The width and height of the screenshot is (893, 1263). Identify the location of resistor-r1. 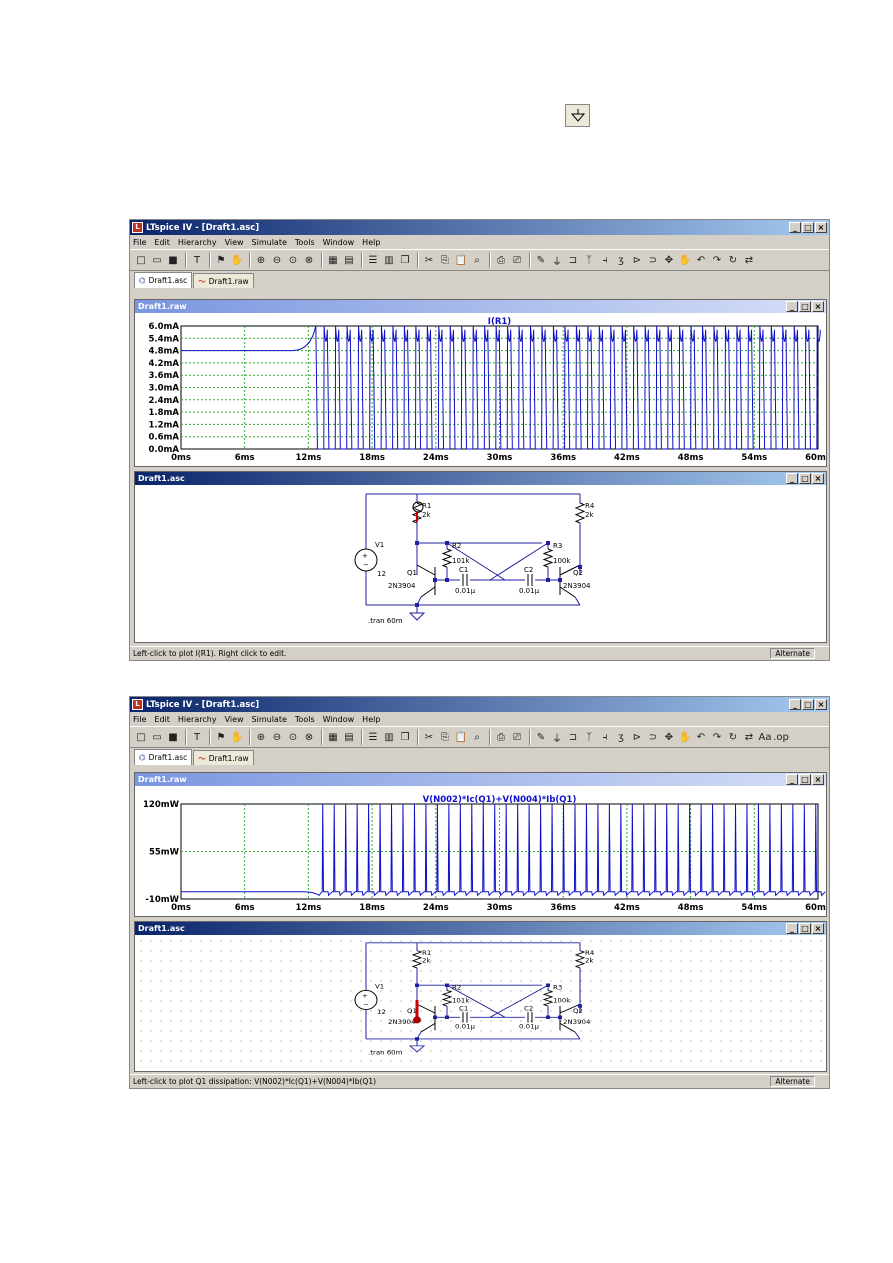
(417, 959).